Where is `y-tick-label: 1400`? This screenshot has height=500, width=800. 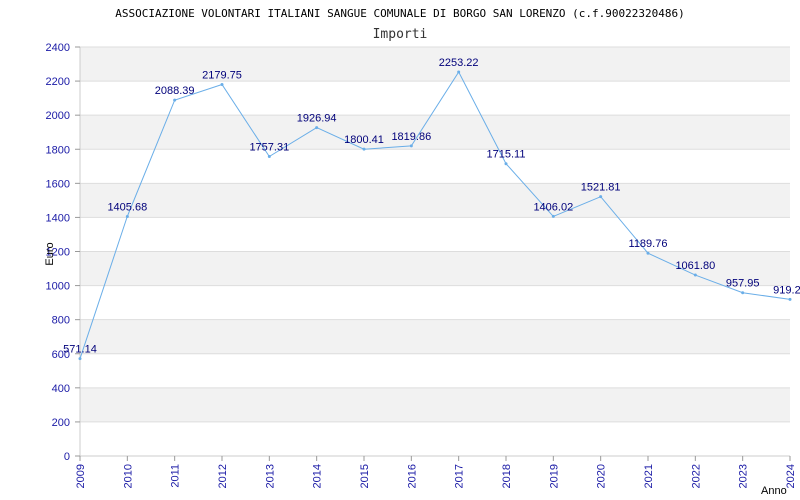 y-tick-label: 1400 is located at coordinates (58, 218).